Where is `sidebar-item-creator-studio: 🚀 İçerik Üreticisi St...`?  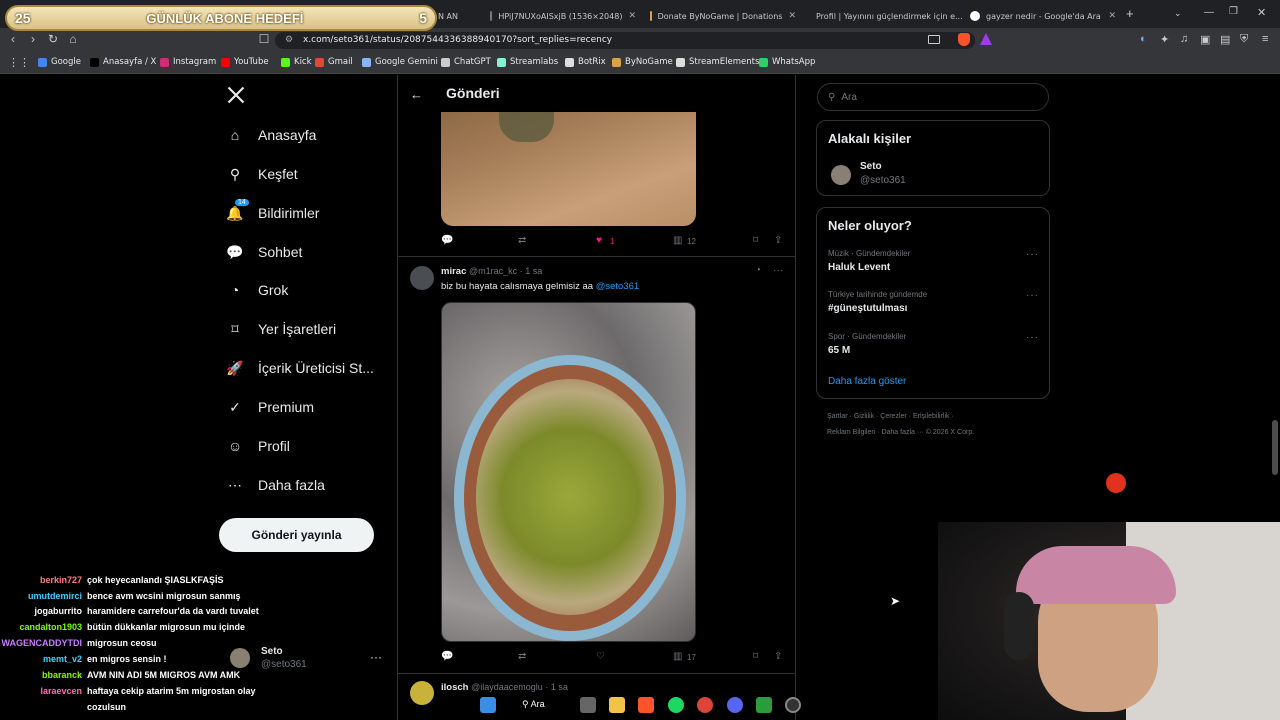 sidebar-item-creator-studio: 🚀 İçerik Üreticisi St... is located at coordinates (300, 368).